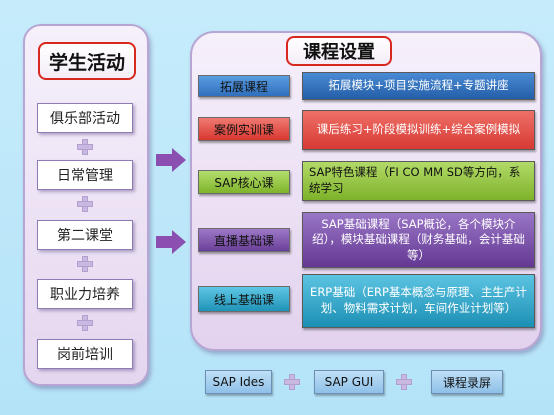 This screenshot has width=554, height=415. I want to click on course-label-live-basic: 直播基础课, so click(244, 240).